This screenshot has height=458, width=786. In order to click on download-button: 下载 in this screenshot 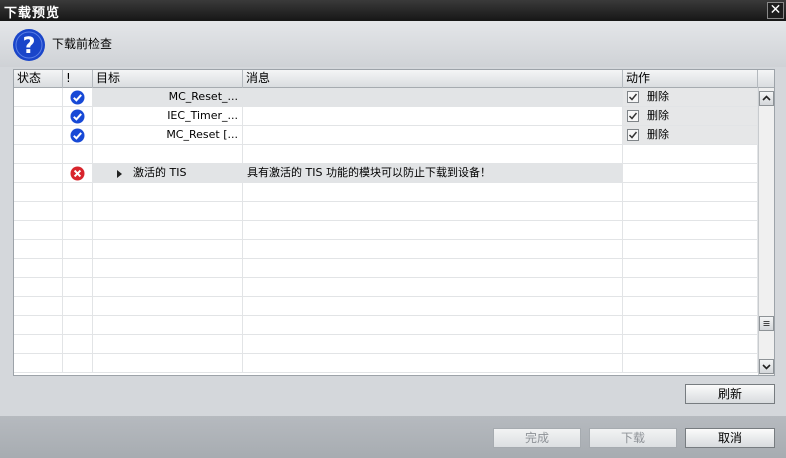, I will do `click(633, 438)`.